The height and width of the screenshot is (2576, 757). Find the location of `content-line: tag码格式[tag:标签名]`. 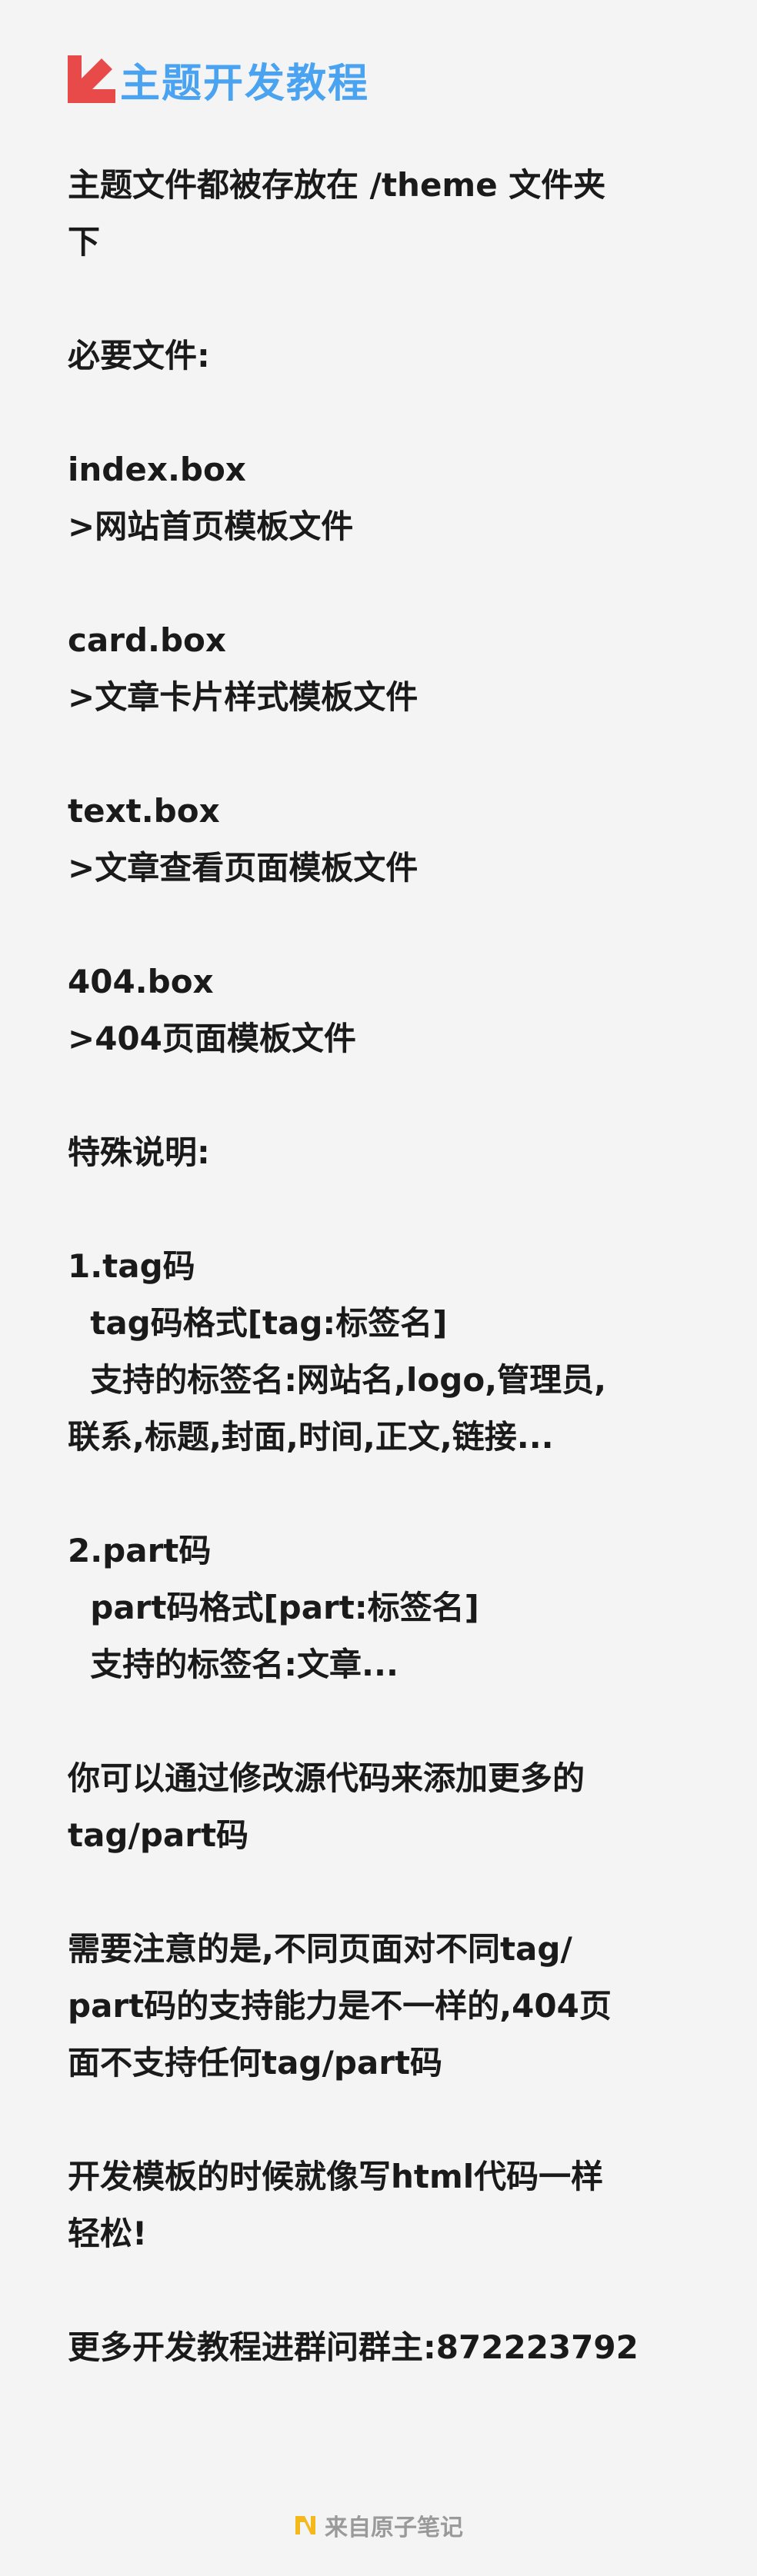

content-line: tag码格式[tag:标签名] is located at coordinates (258, 1323).